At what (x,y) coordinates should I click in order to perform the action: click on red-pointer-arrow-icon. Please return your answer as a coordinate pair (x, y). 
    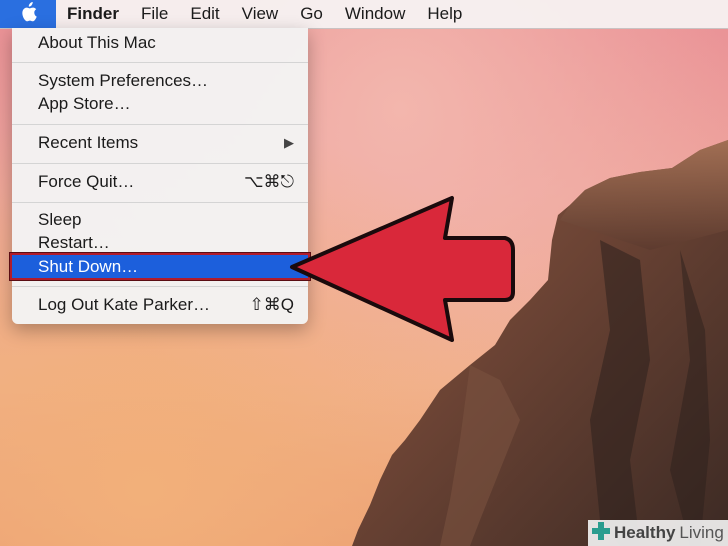
    Looking at the image, I should click on (402, 269).